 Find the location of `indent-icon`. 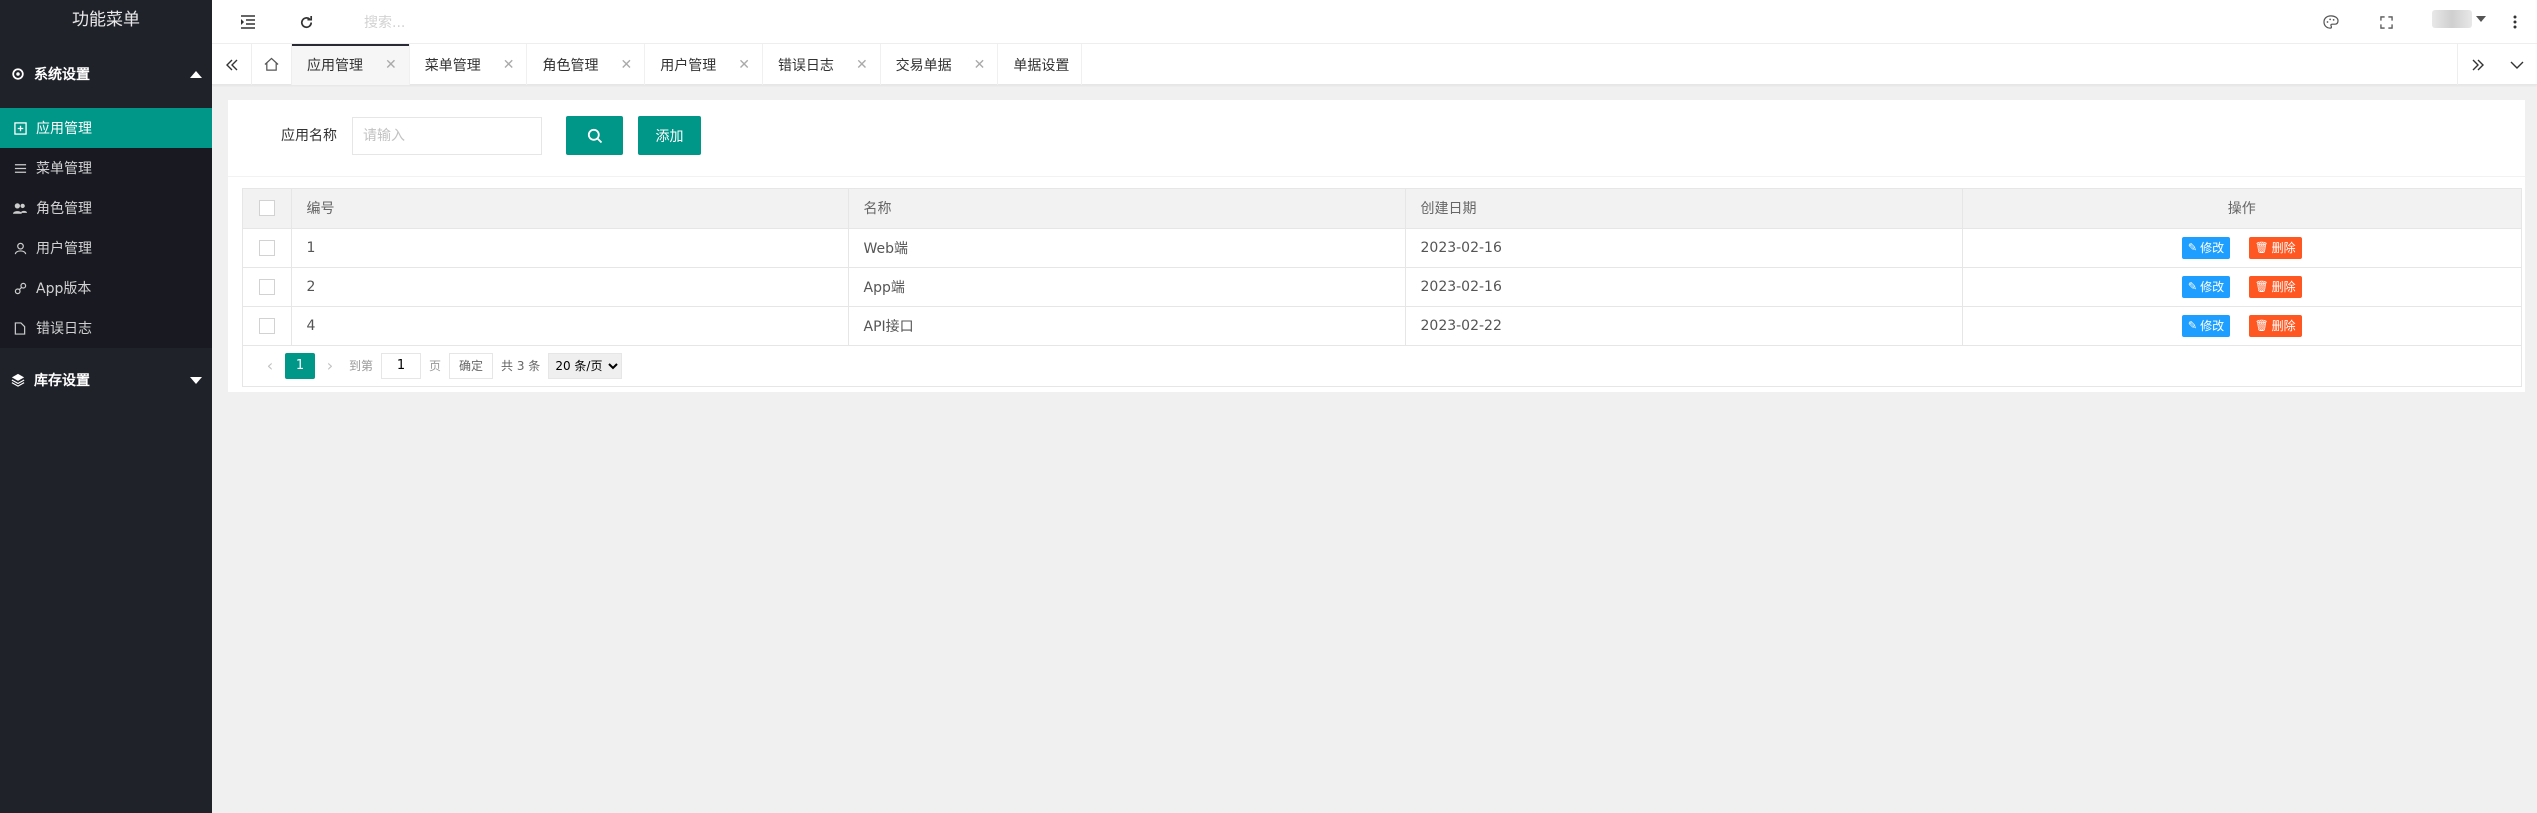

indent-icon is located at coordinates (248, 22).